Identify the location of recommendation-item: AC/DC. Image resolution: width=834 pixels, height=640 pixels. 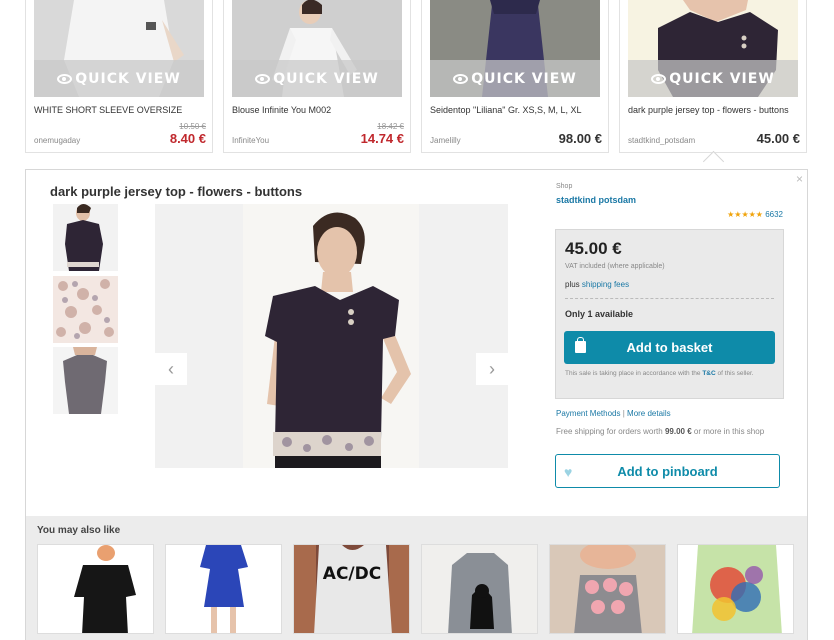
(351, 589).